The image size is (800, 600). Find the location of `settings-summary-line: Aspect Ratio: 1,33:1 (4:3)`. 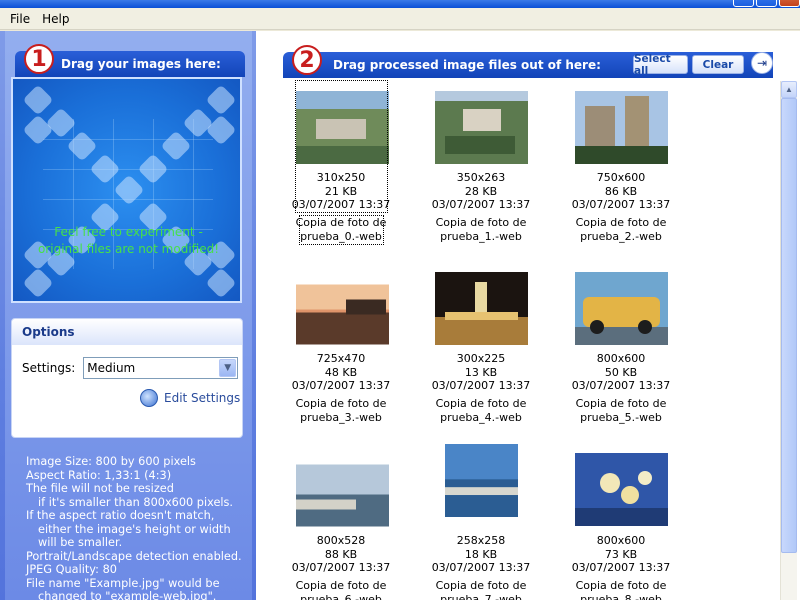

settings-summary-line: Aspect Ratio: 1,33:1 (4:3) is located at coordinates (99, 475).